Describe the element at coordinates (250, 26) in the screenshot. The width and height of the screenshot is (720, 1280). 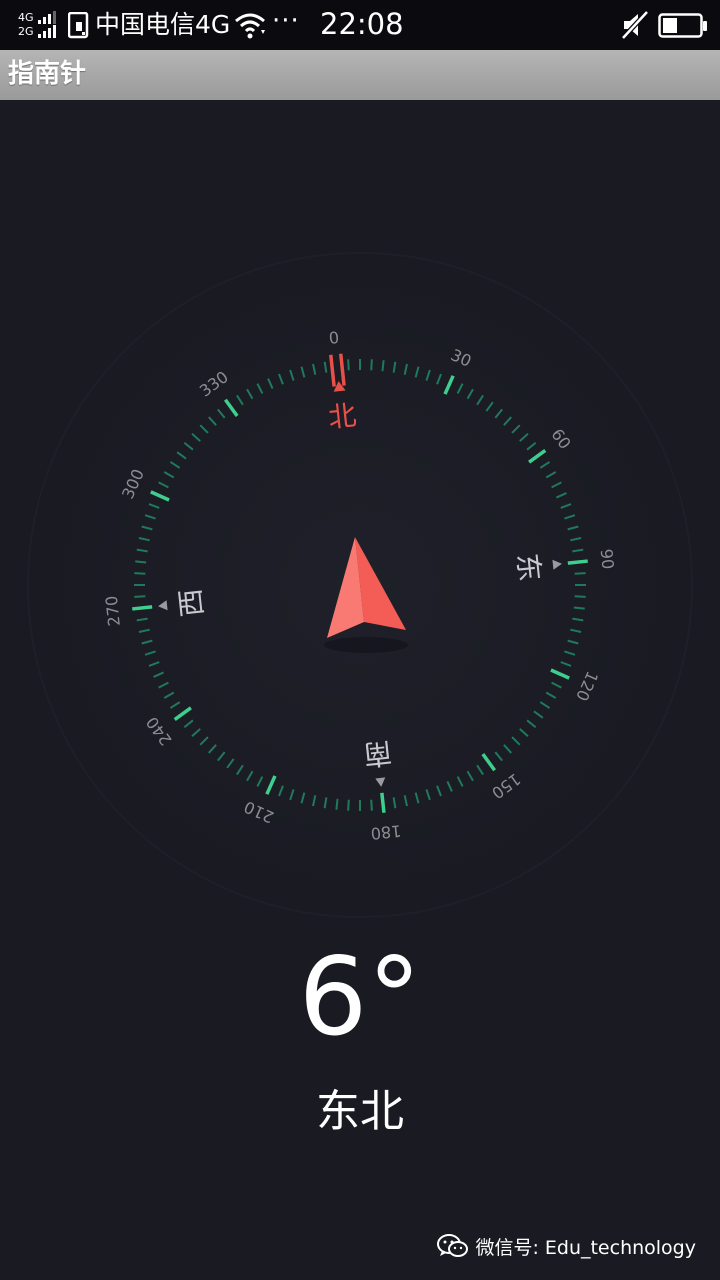
I see `wifi-icon` at that location.